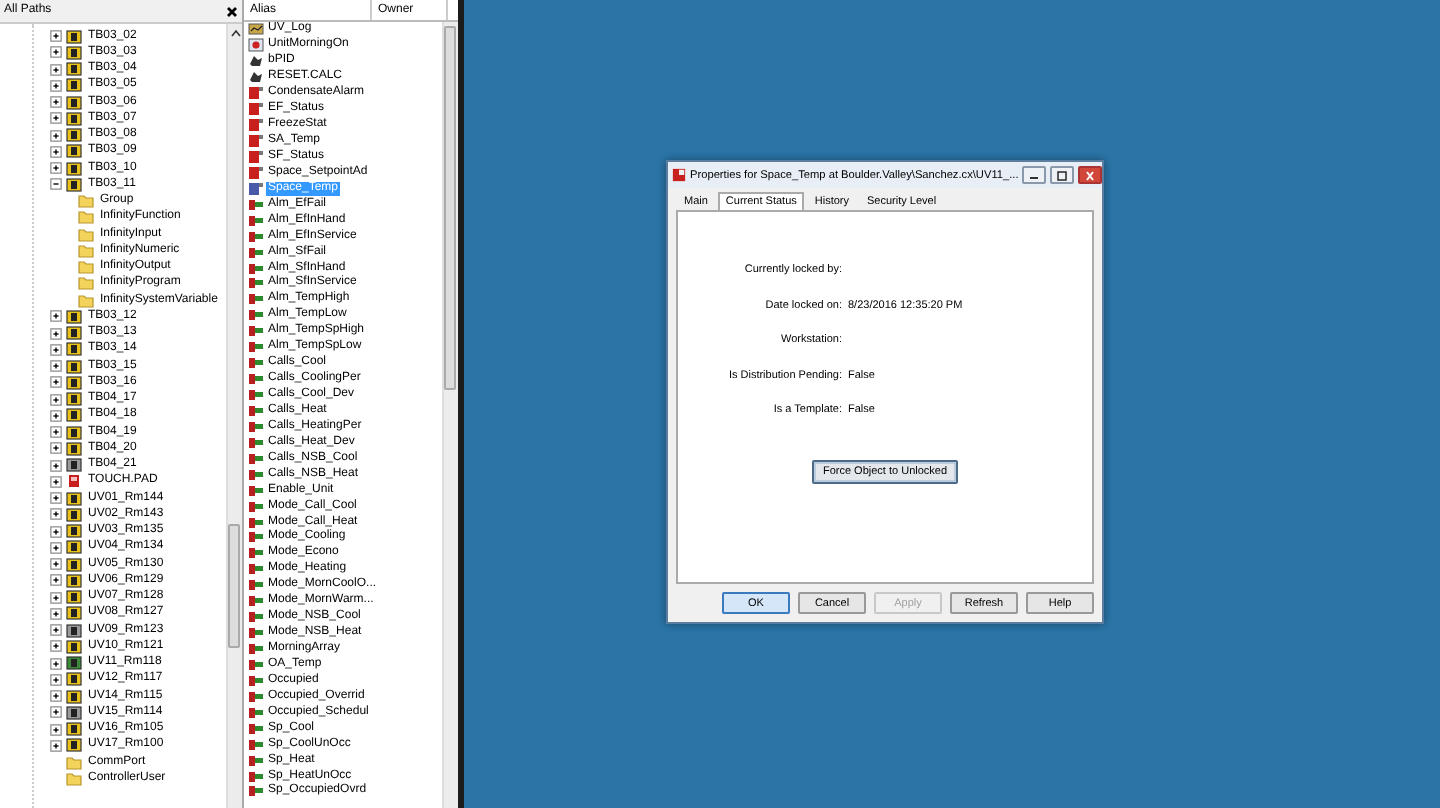  I want to click on maximize-button, so click(1062, 175).